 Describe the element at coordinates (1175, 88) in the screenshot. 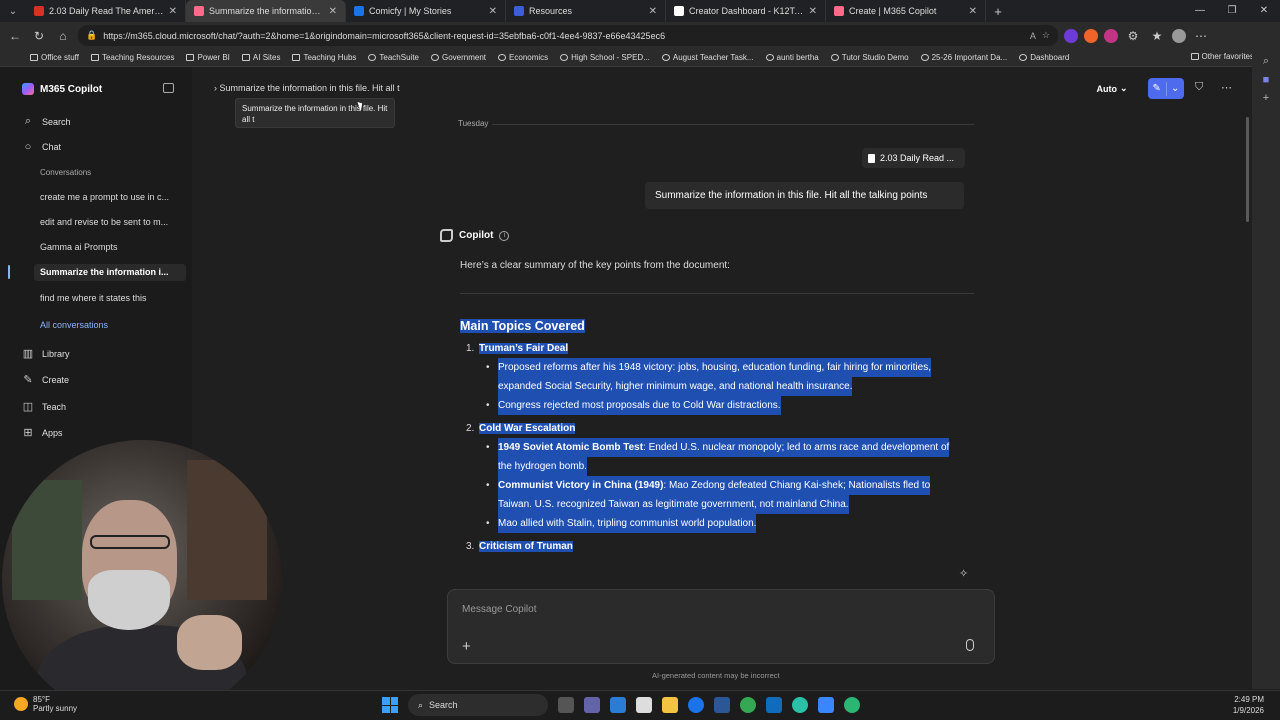

I see `chevron-down-icon: ⌄` at that location.